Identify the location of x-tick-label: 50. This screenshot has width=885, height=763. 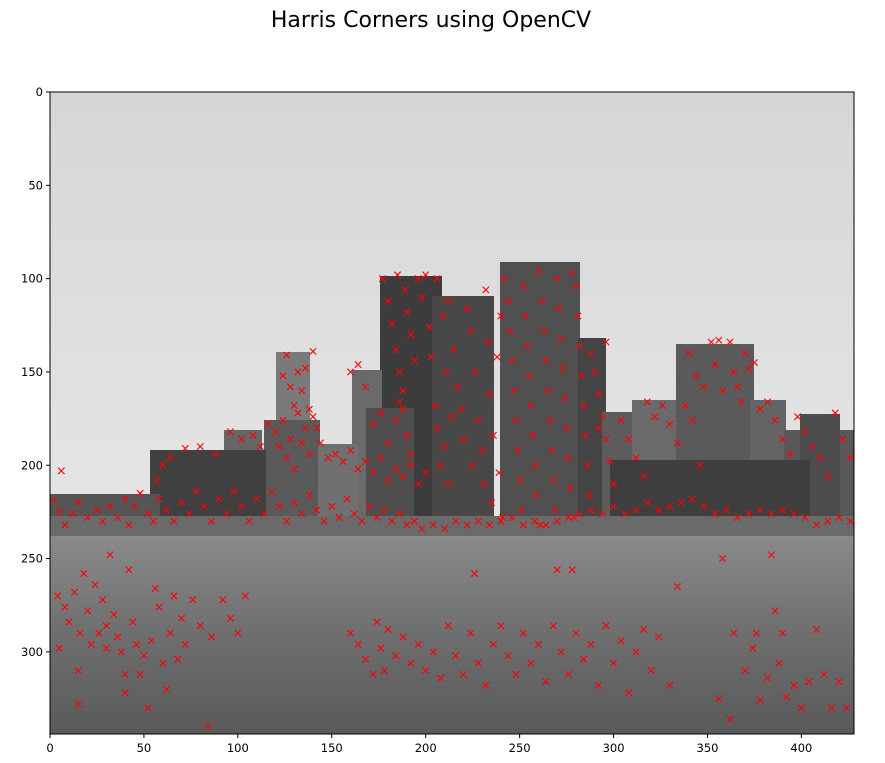
(144, 748).